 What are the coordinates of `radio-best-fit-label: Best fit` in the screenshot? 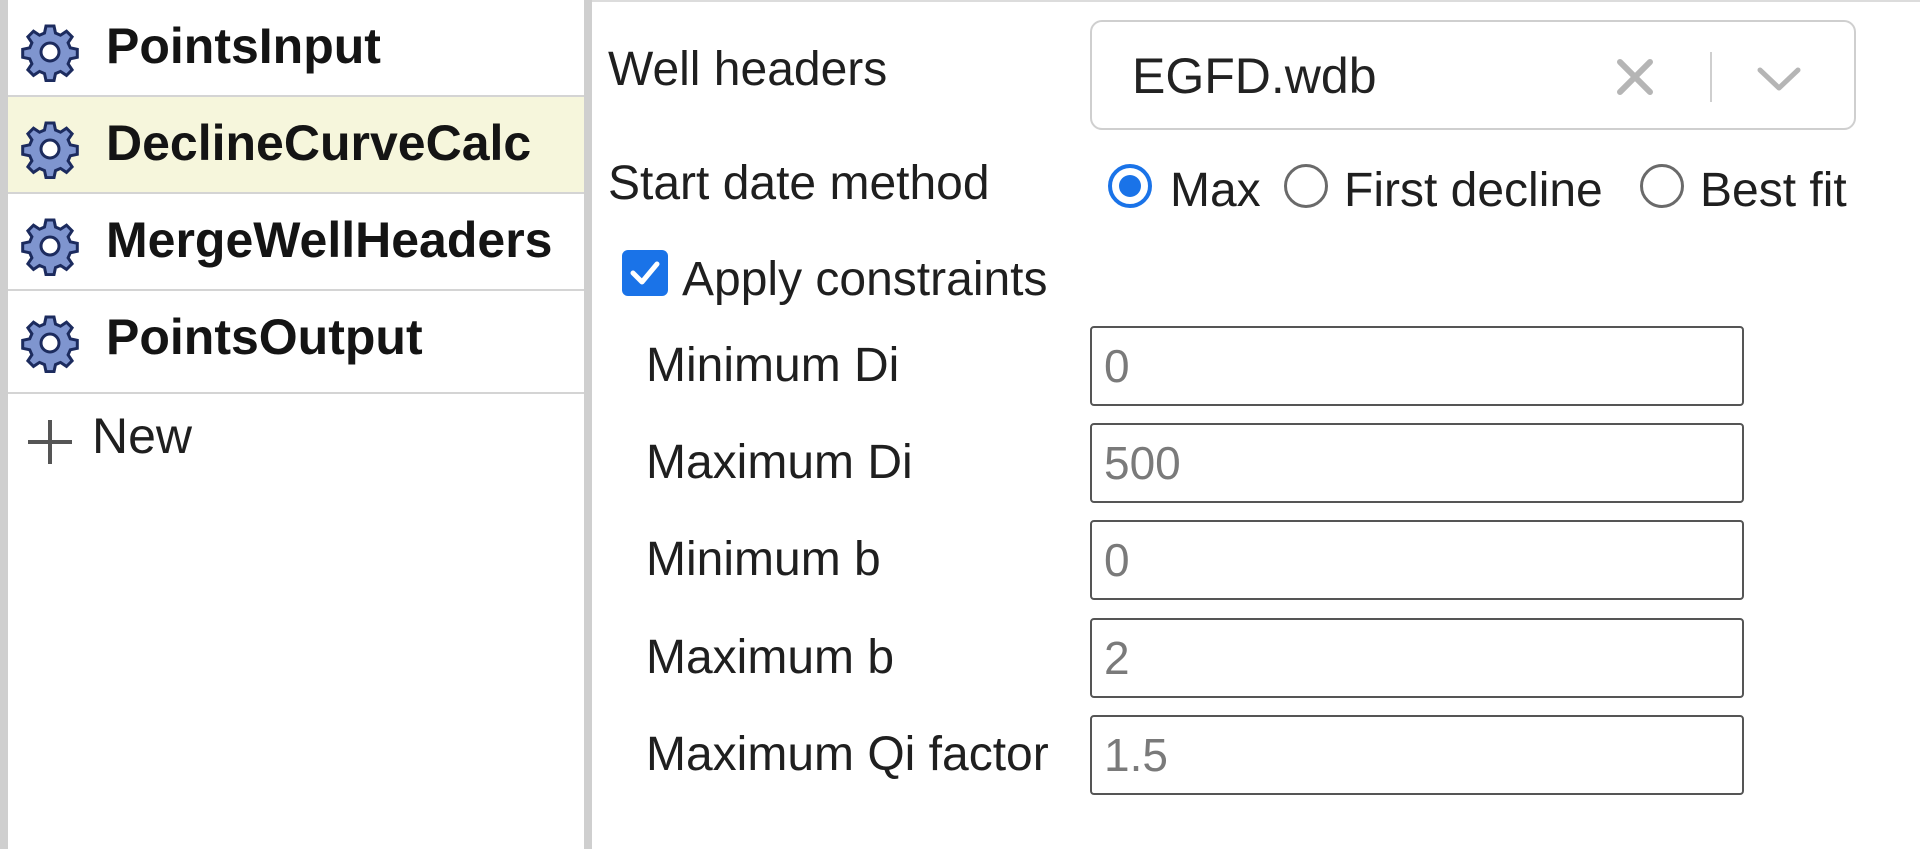 It's located at (1773, 190).